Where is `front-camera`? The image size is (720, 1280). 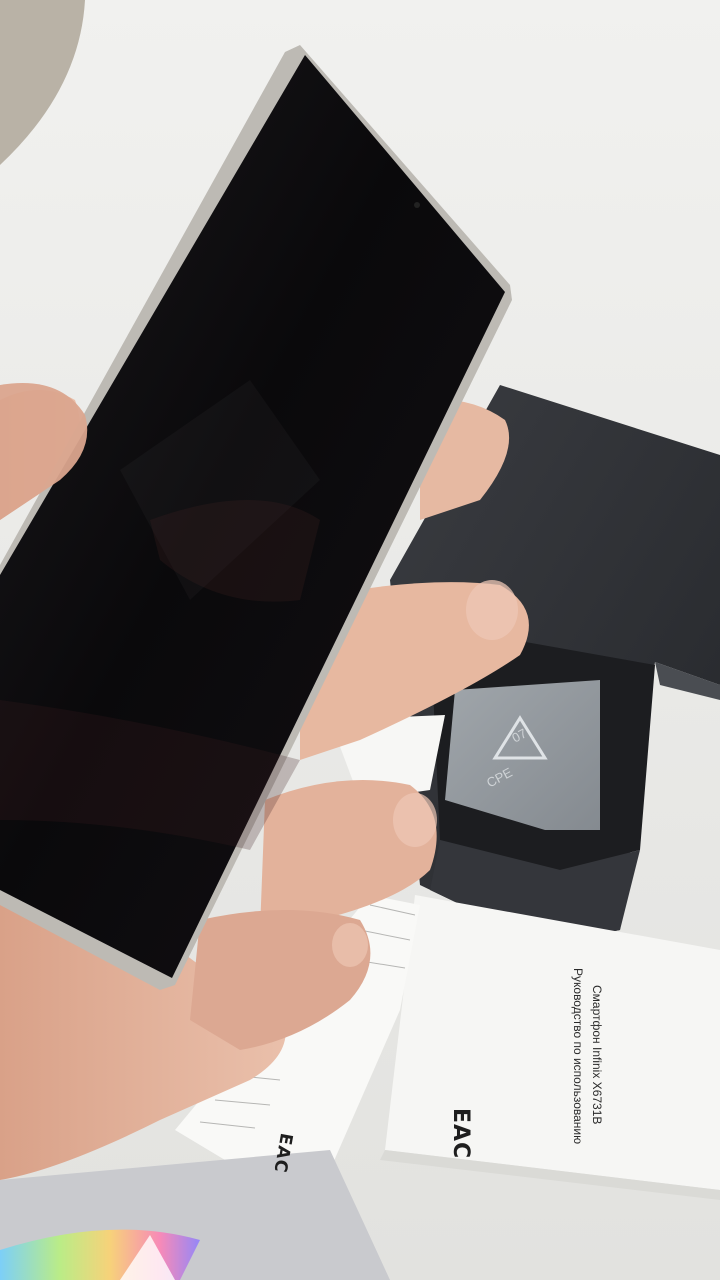 front-camera is located at coordinates (417, 205).